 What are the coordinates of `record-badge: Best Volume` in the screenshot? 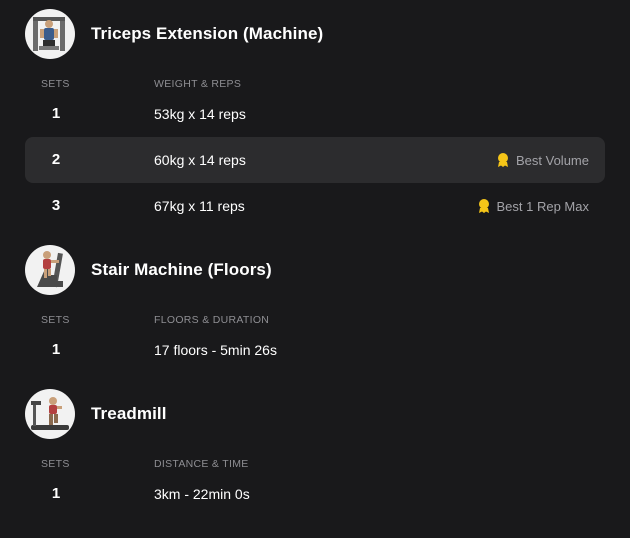 It's located at (542, 160).